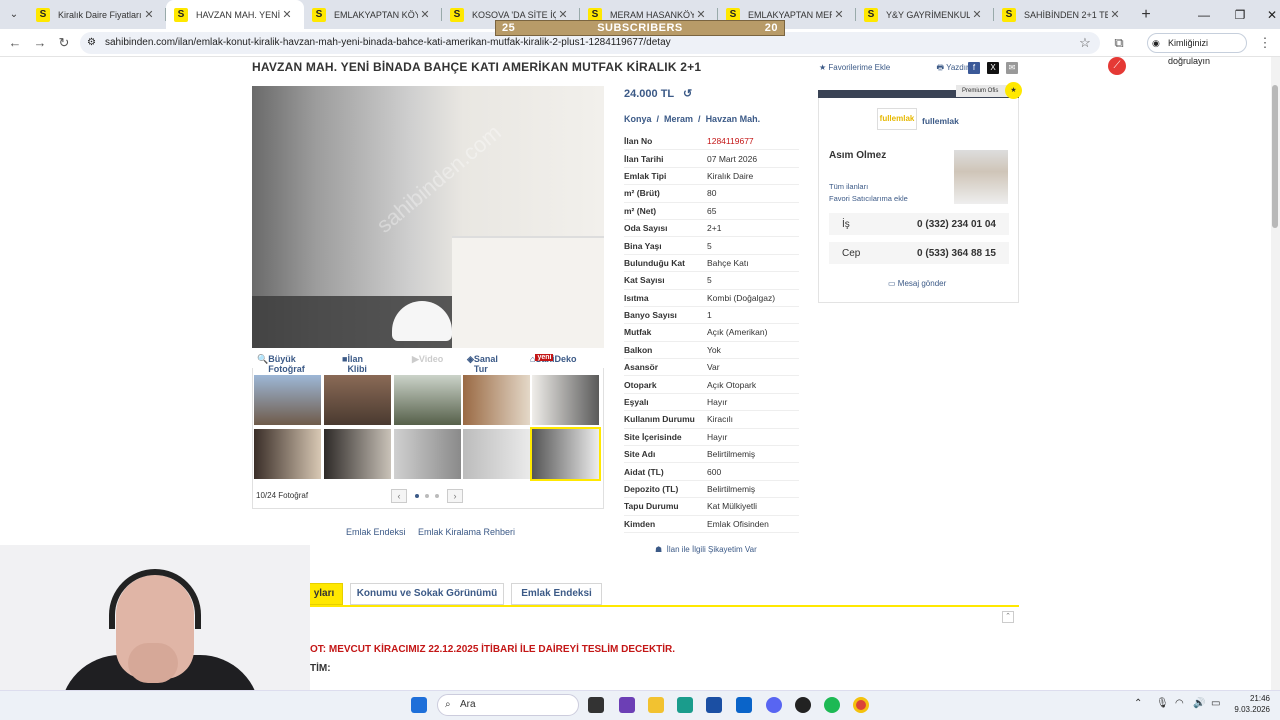 The height and width of the screenshot is (720, 1280). I want to click on premium-office-label: Premium Ofis, so click(983, 91).